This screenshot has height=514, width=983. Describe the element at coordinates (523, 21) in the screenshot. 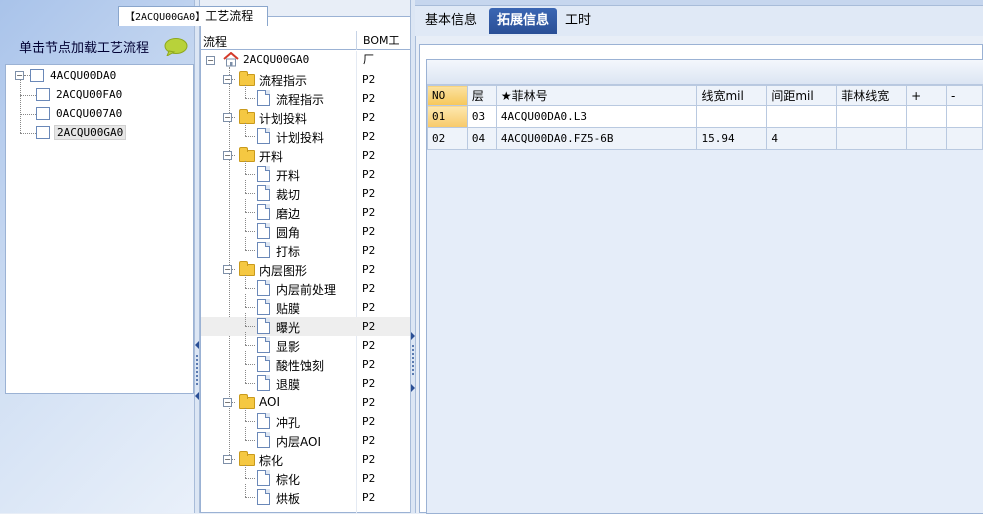

I see `tab-extended-info: 拓展信息` at that location.